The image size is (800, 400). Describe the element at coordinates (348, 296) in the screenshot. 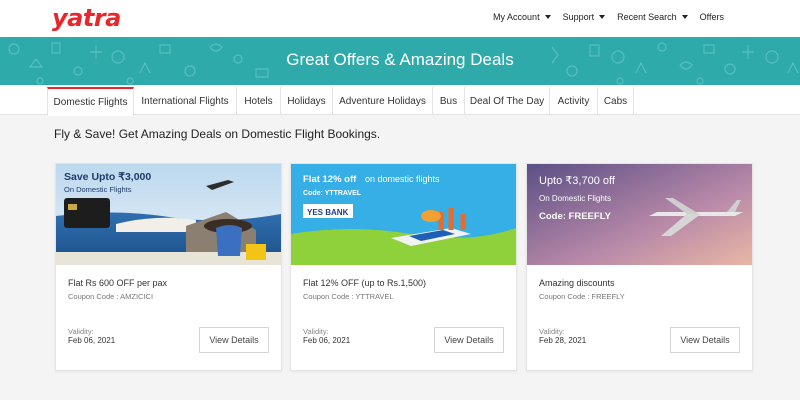

I see `coupon-code: Coupon Code : YTTRAVEL` at that location.